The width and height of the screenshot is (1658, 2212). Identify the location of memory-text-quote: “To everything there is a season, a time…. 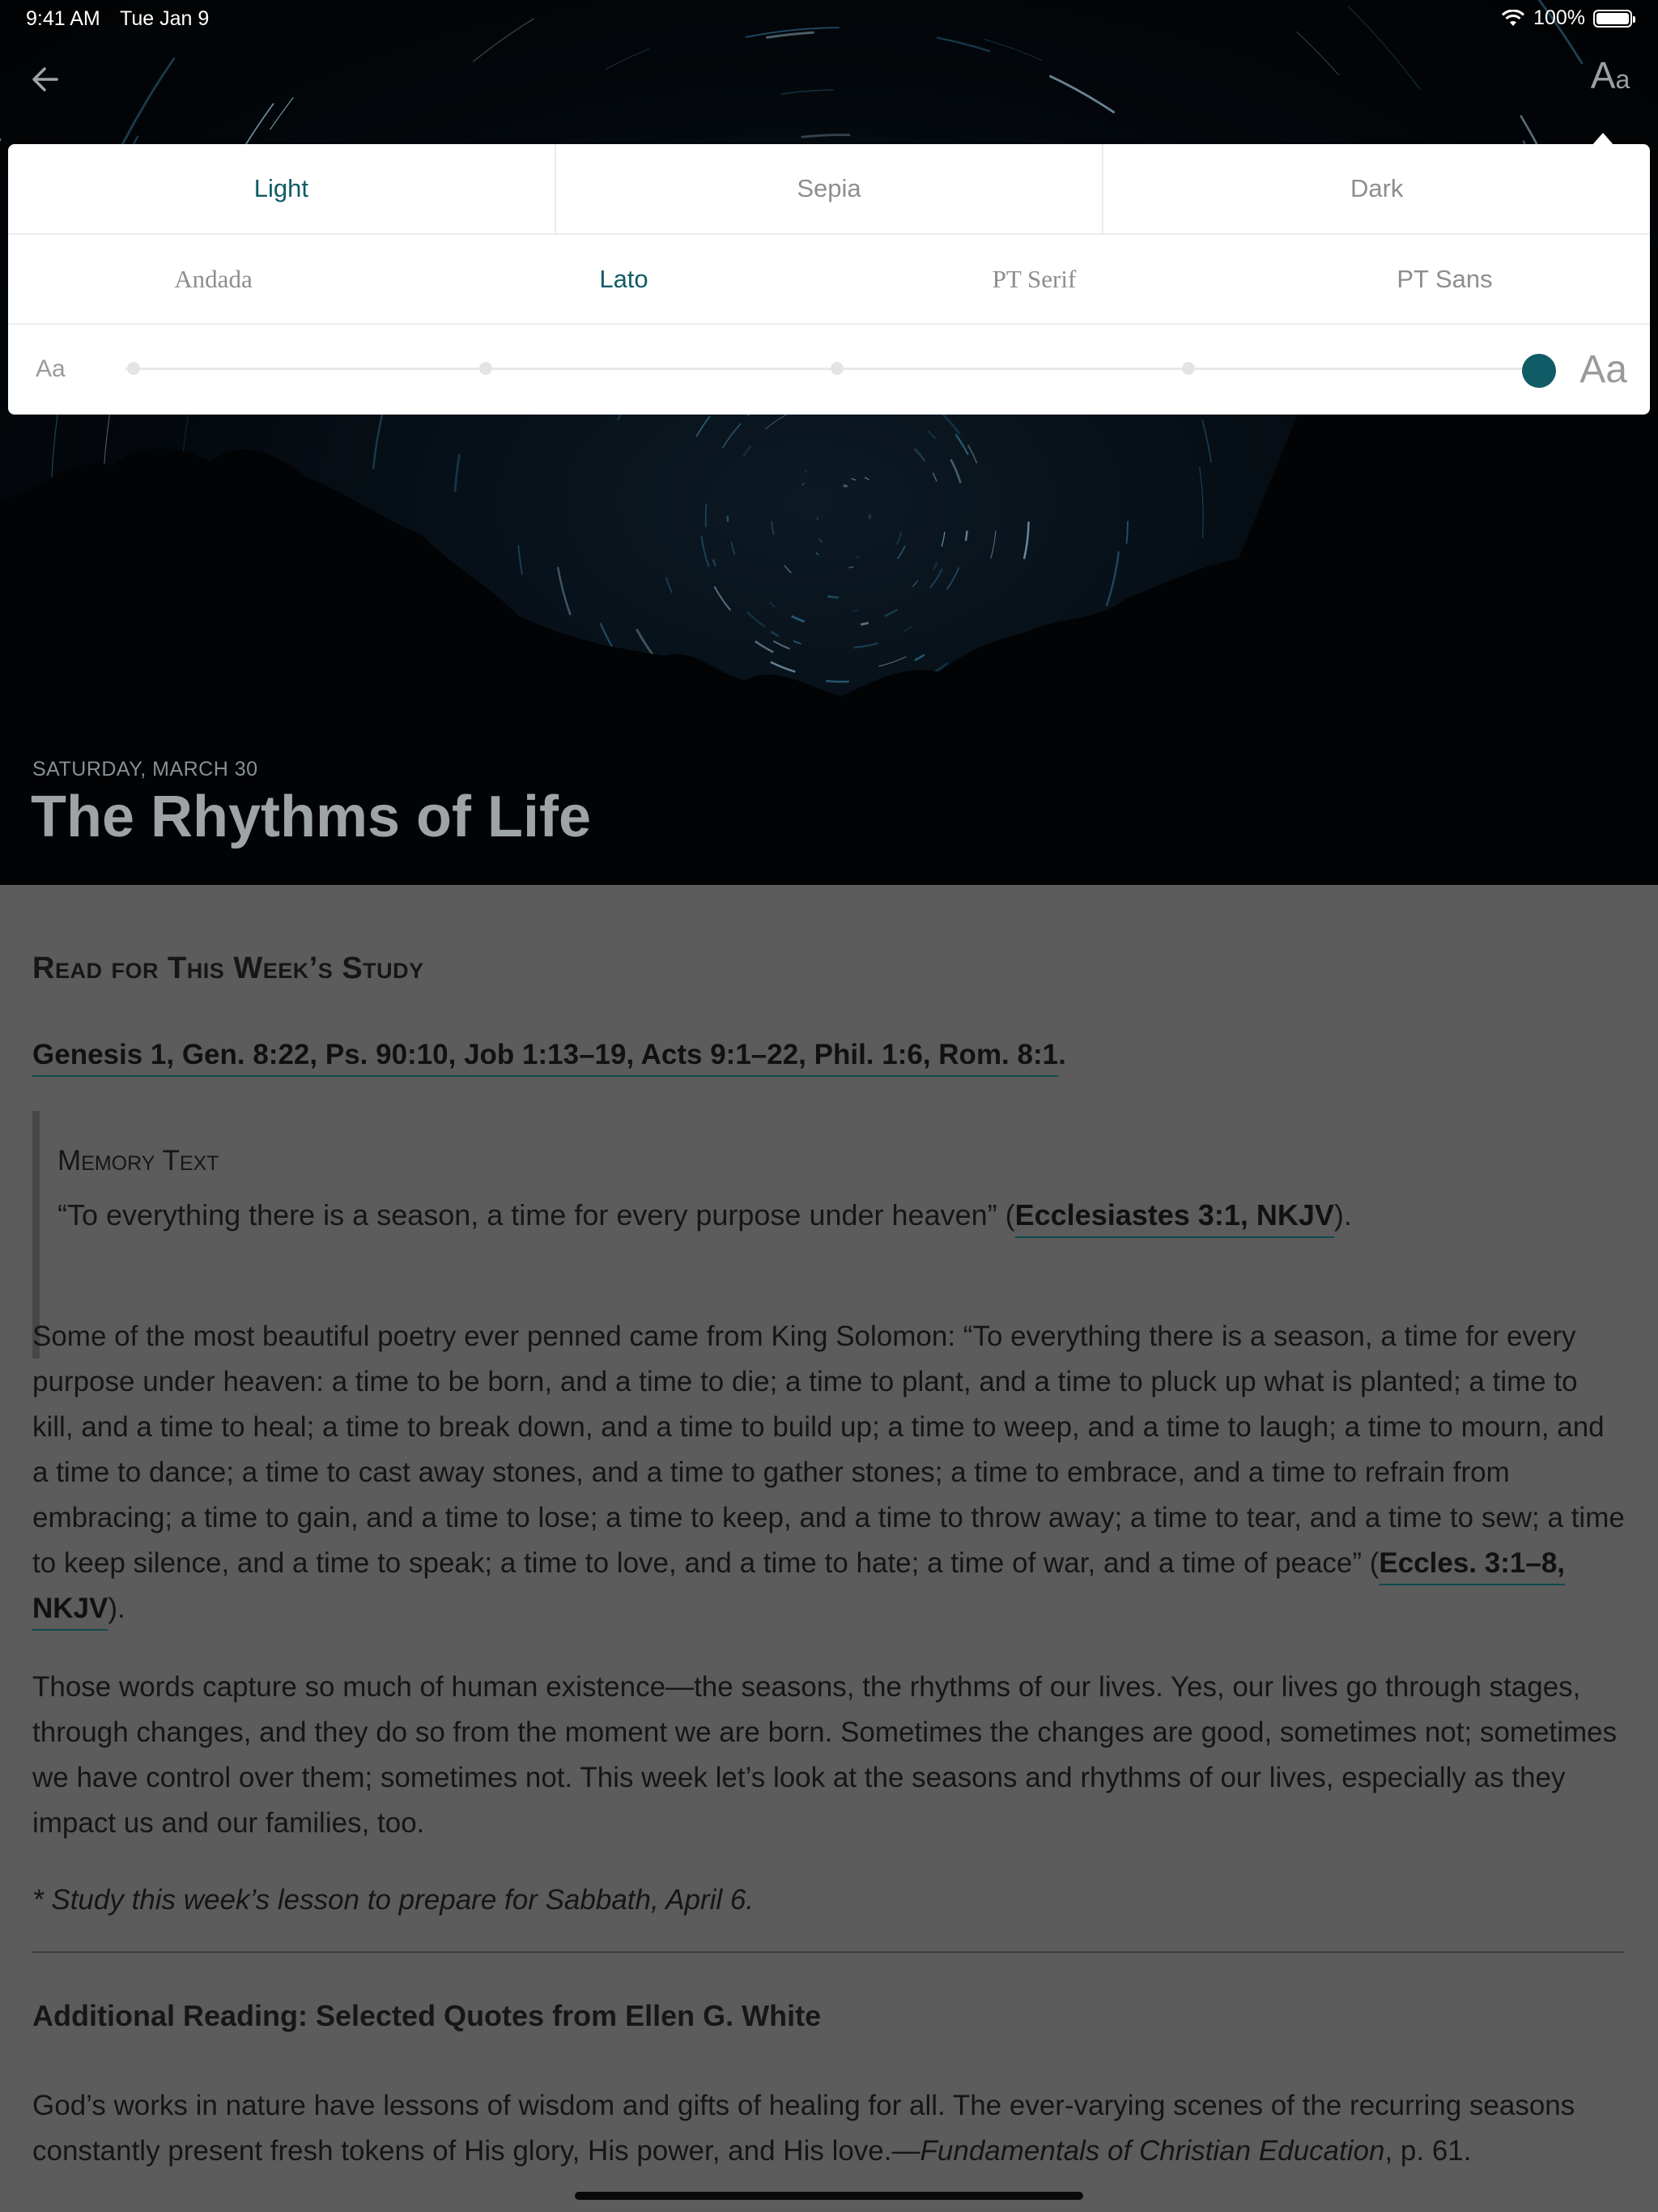
(838, 1218).